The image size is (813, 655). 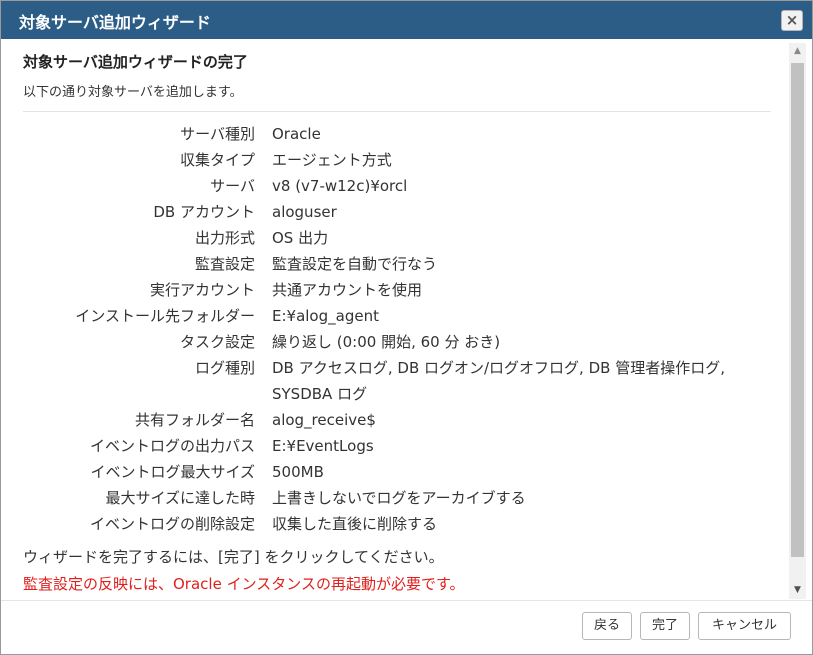 I want to click on row-value: 監査設定を自動で行なう, so click(x=355, y=264).